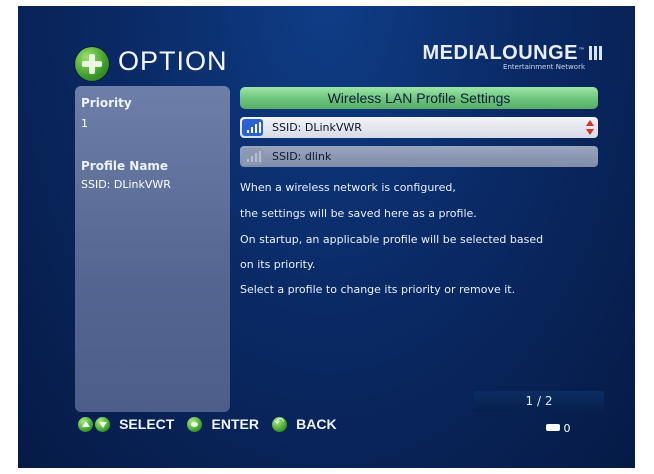  What do you see at coordinates (419, 156) in the screenshot?
I see `profile-row-dlink: SSID: dlink` at bounding box center [419, 156].